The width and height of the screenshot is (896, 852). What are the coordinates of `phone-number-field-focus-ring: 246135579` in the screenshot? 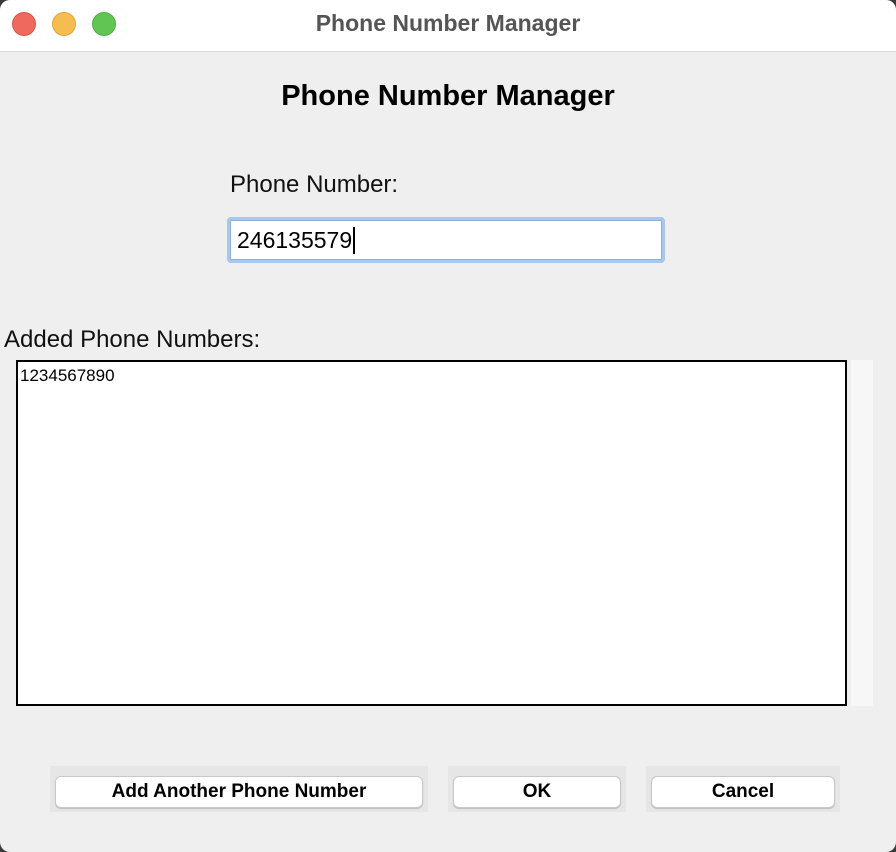 It's located at (446, 240).